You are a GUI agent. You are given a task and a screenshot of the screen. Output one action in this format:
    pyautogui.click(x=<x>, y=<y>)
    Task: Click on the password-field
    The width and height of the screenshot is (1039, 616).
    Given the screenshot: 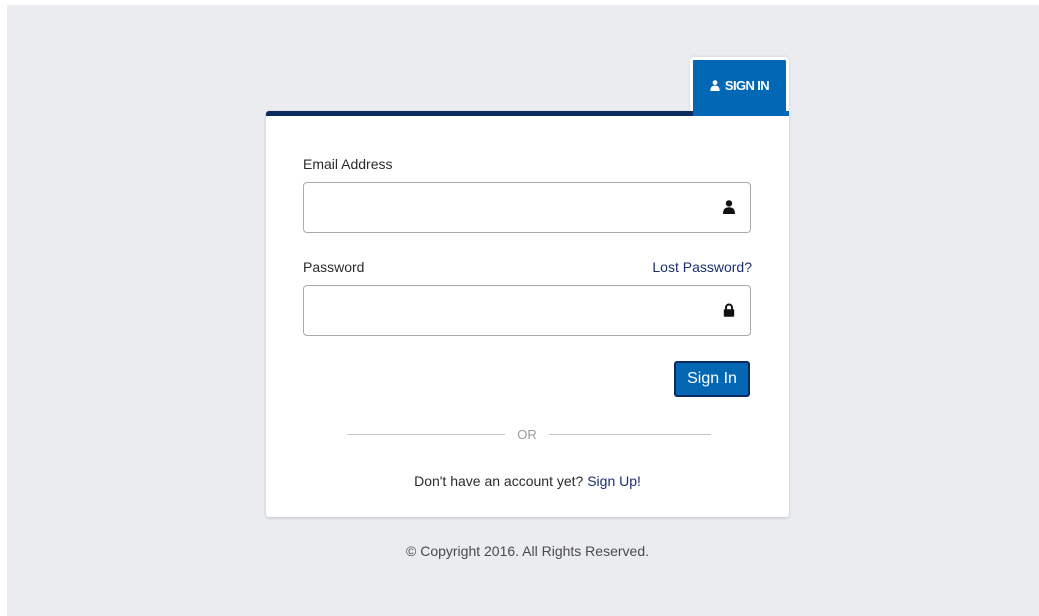 What is the action you would take?
    pyautogui.click(x=527, y=310)
    